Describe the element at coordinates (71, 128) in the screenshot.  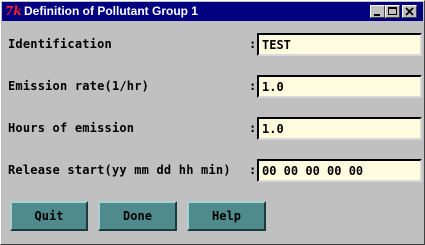
I see `hours-of-emission-label: Hours of emission` at that location.